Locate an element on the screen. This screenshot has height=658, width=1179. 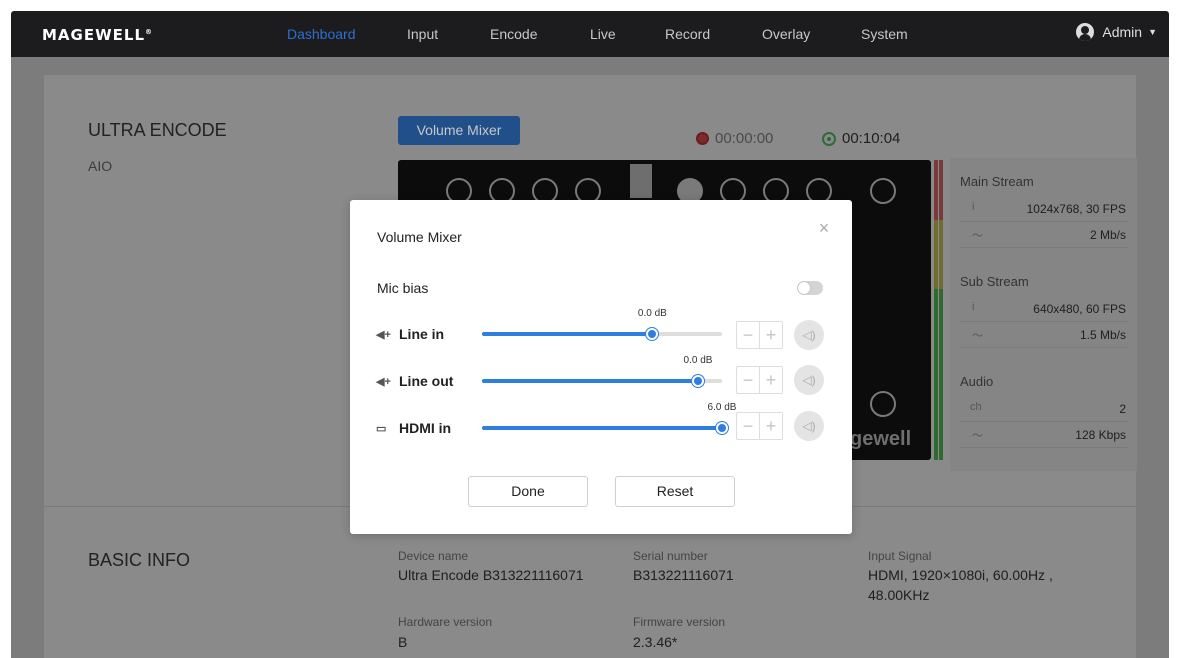
hdmi-in-slider: 6.0 dB is located at coordinates (609, 418).